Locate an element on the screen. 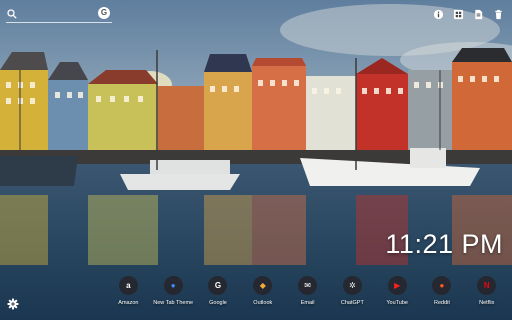 The image size is (512, 320). netflix-glyph: N is located at coordinates (486, 285).